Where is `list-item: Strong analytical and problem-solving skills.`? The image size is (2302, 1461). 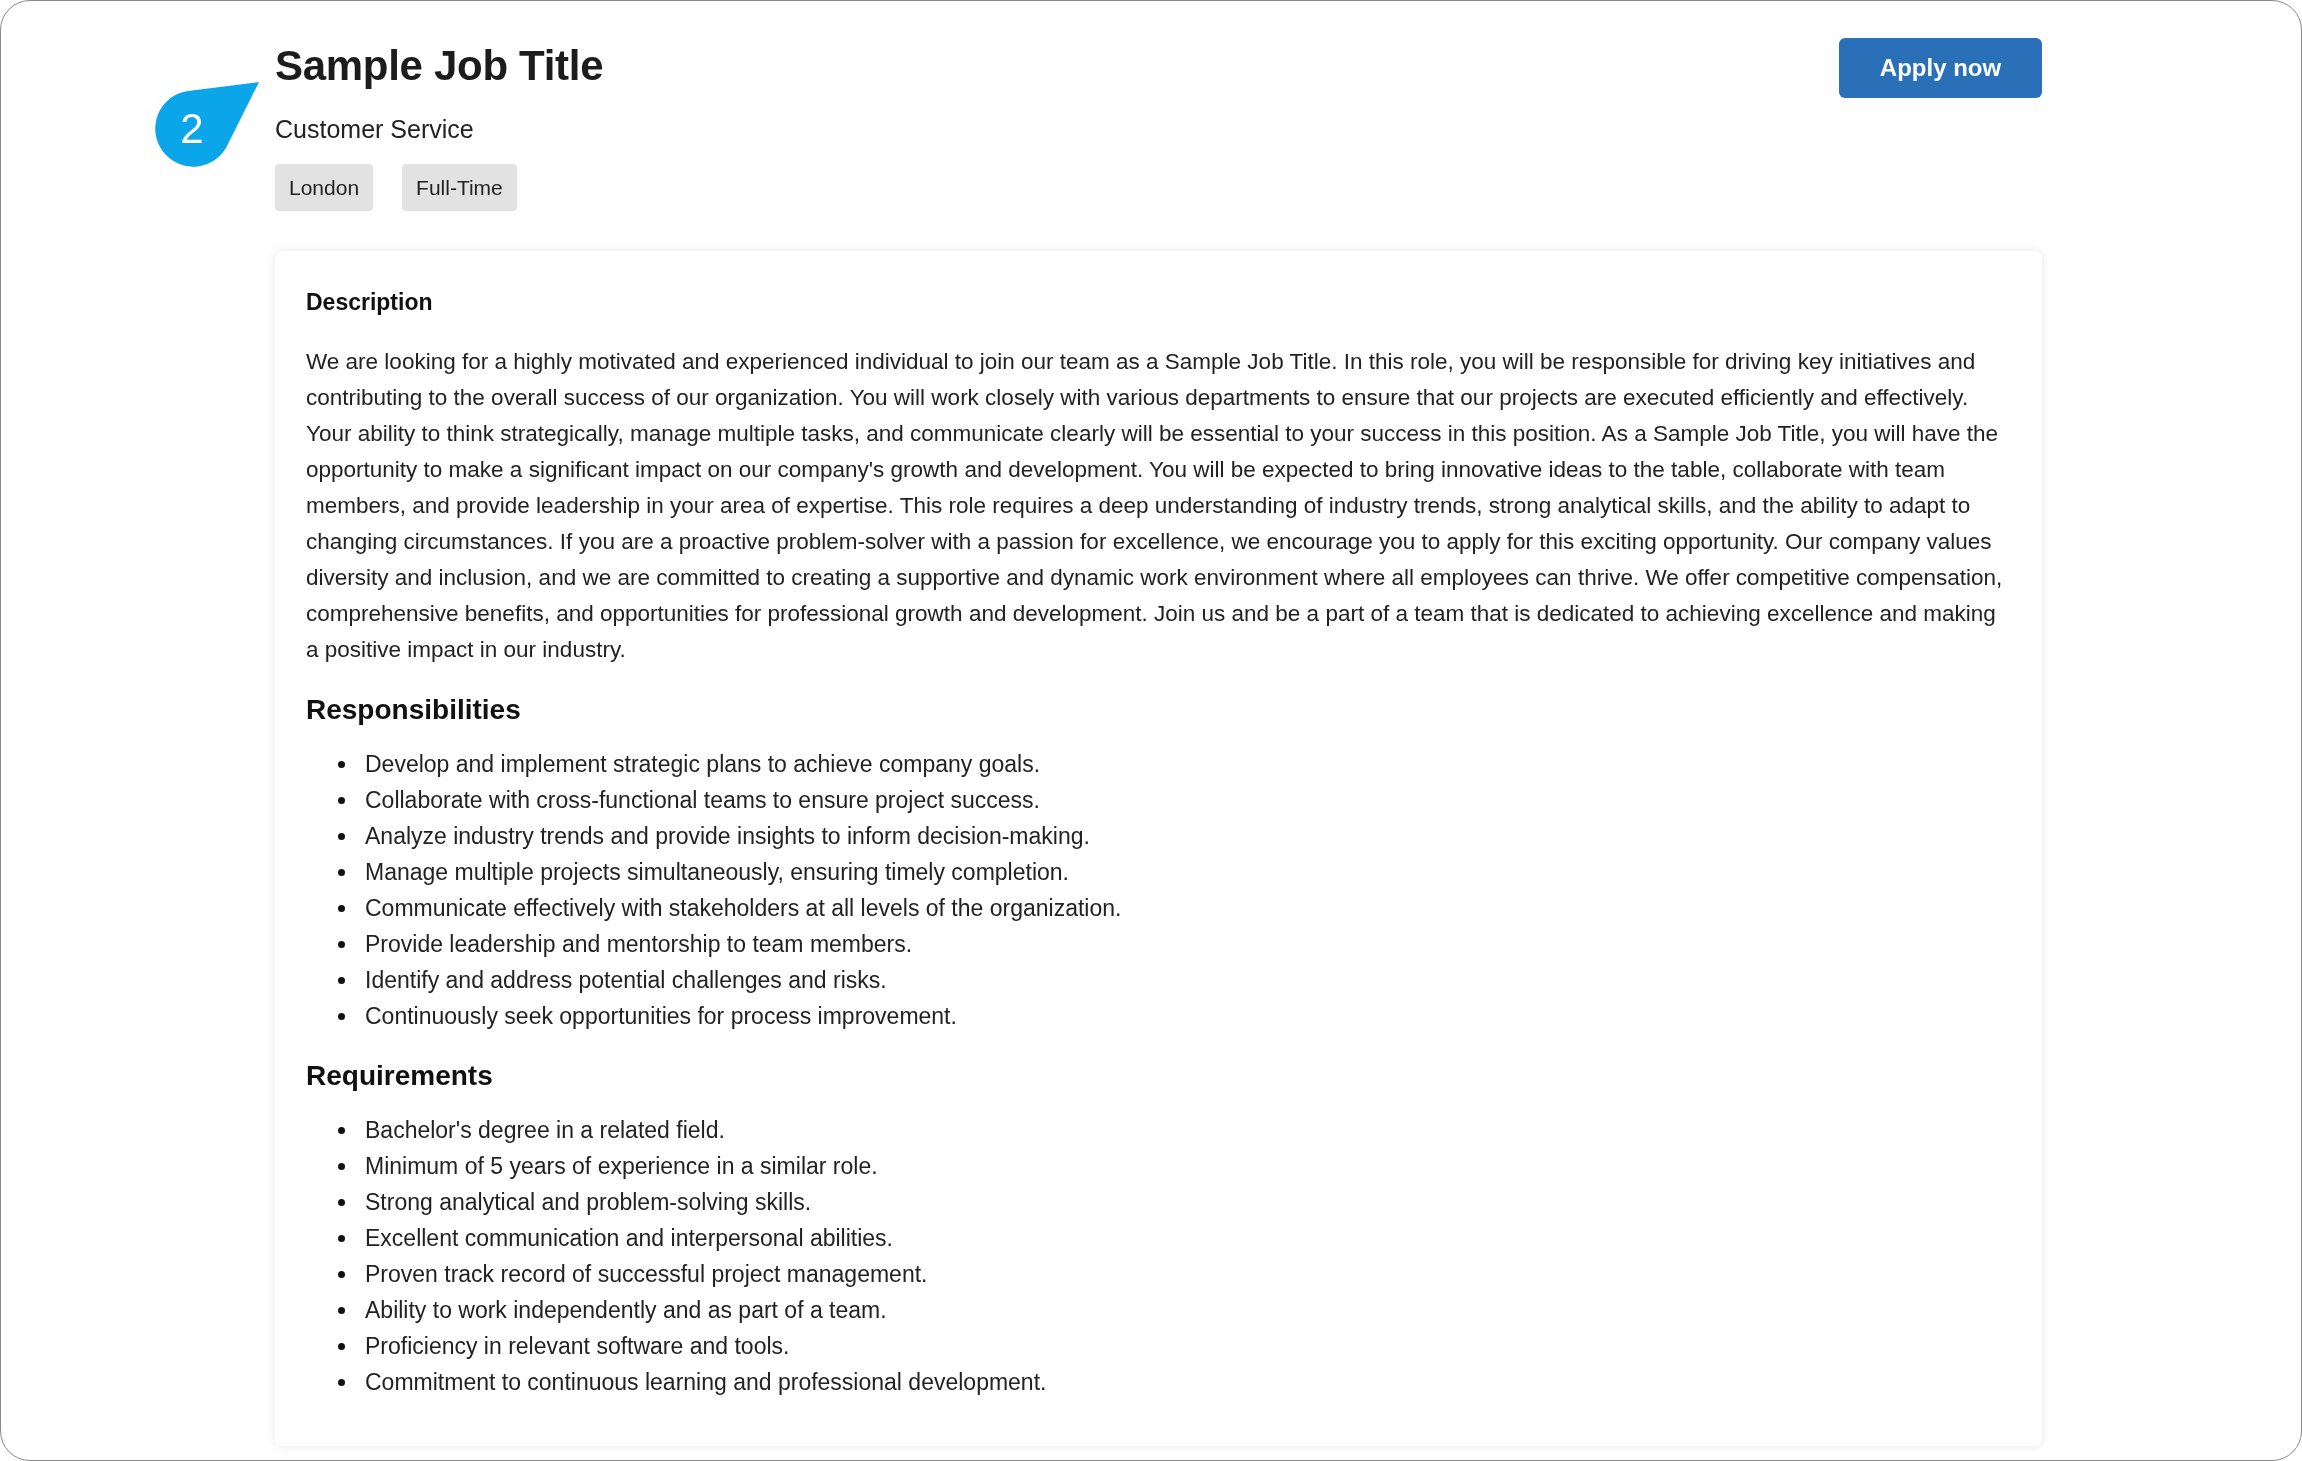 list-item: Strong analytical and problem-solving skills. is located at coordinates (588, 1202).